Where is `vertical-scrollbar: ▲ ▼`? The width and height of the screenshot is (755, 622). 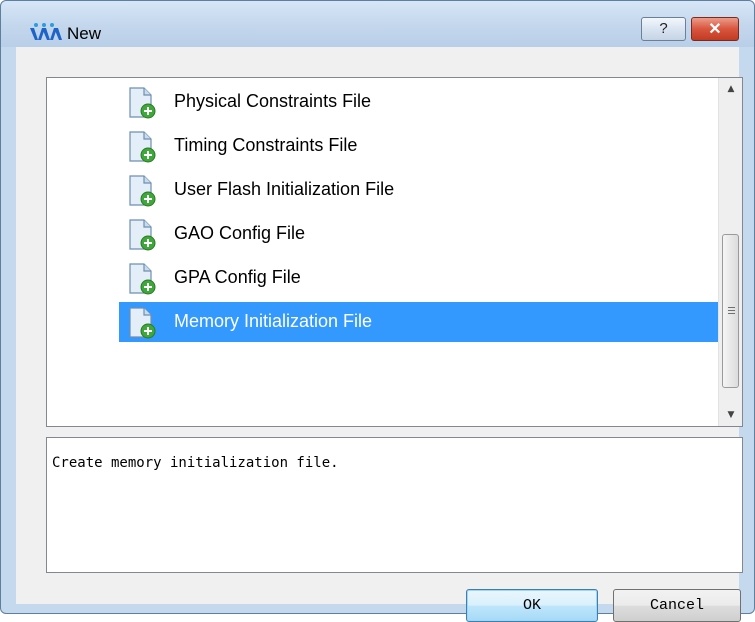 vertical-scrollbar: ▲ ▼ is located at coordinates (730, 252).